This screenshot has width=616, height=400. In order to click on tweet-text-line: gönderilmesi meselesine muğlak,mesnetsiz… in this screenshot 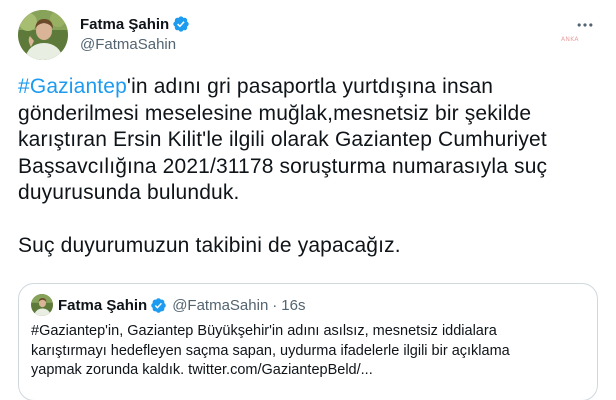, I will do `click(275, 113)`.